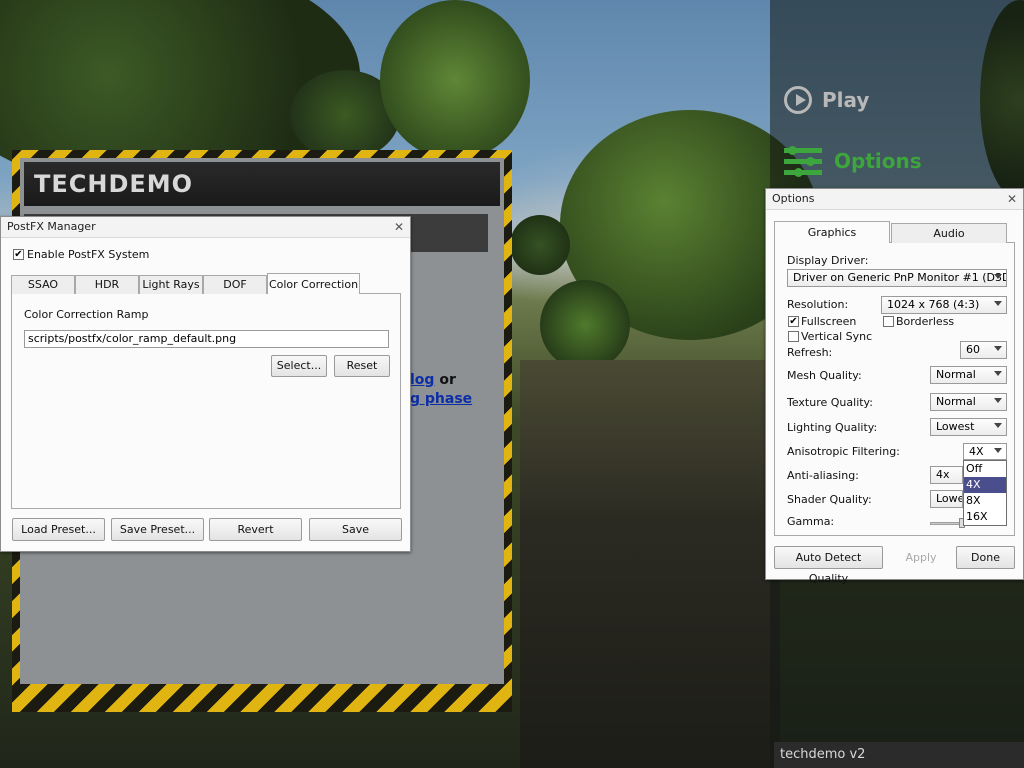 The width and height of the screenshot is (1024, 768). I want to click on aniso-filtering-label: Anisotropic Filtering:, so click(843, 451).